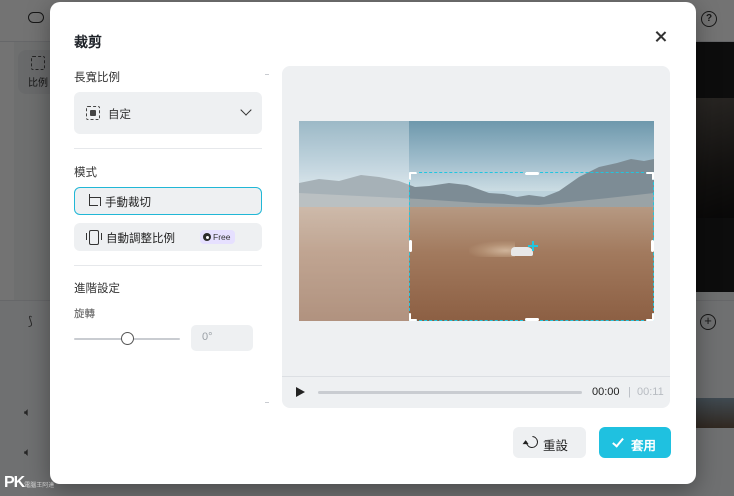 The height and width of the screenshot is (496, 734). I want to click on close-icon, so click(661, 37).